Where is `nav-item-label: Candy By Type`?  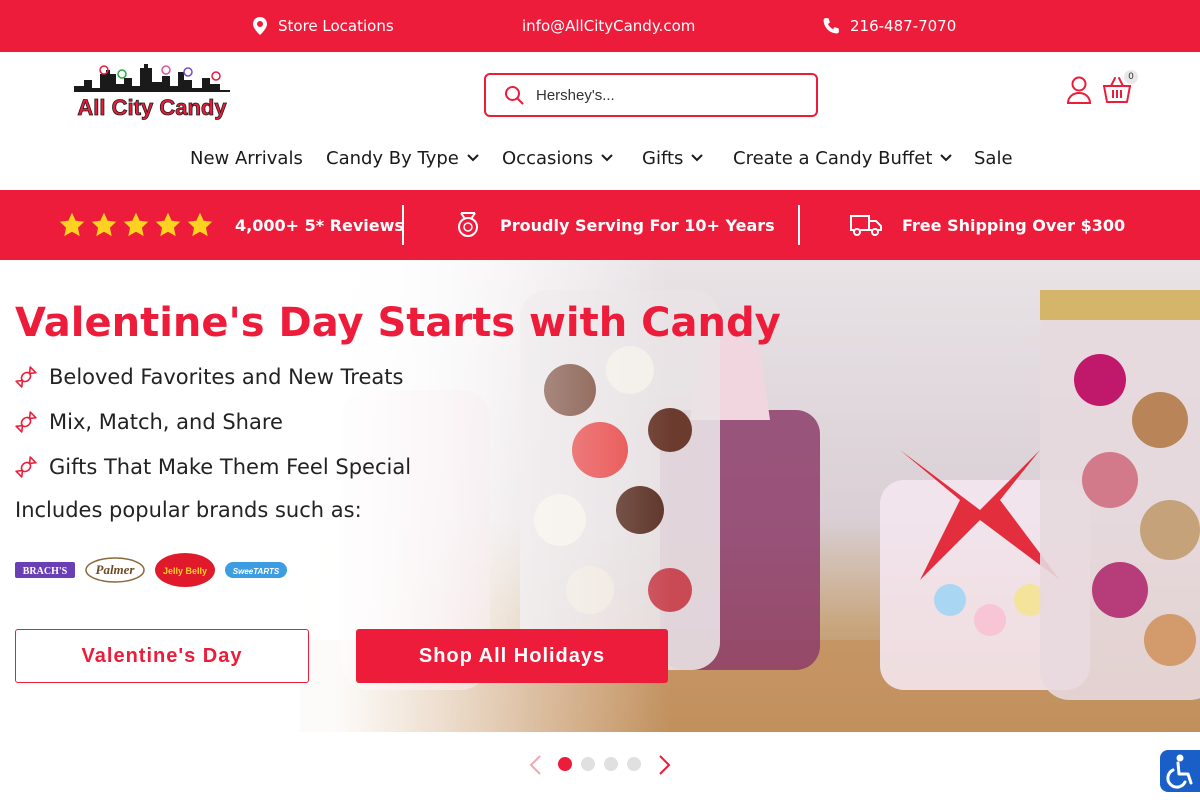 nav-item-label: Candy By Type is located at coordinates (392, 158).